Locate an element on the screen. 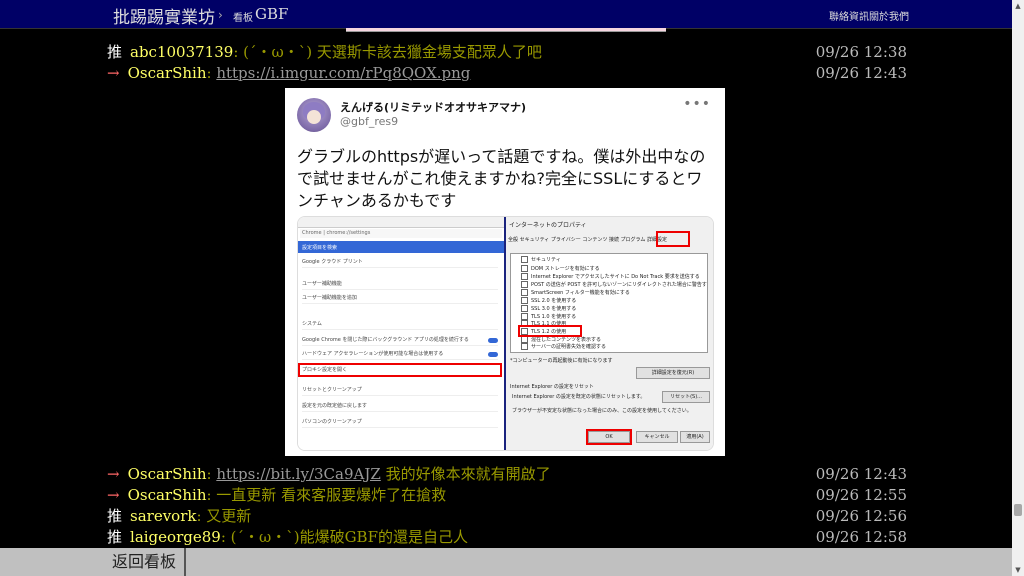  avatar is located at coordinates (314, 115).